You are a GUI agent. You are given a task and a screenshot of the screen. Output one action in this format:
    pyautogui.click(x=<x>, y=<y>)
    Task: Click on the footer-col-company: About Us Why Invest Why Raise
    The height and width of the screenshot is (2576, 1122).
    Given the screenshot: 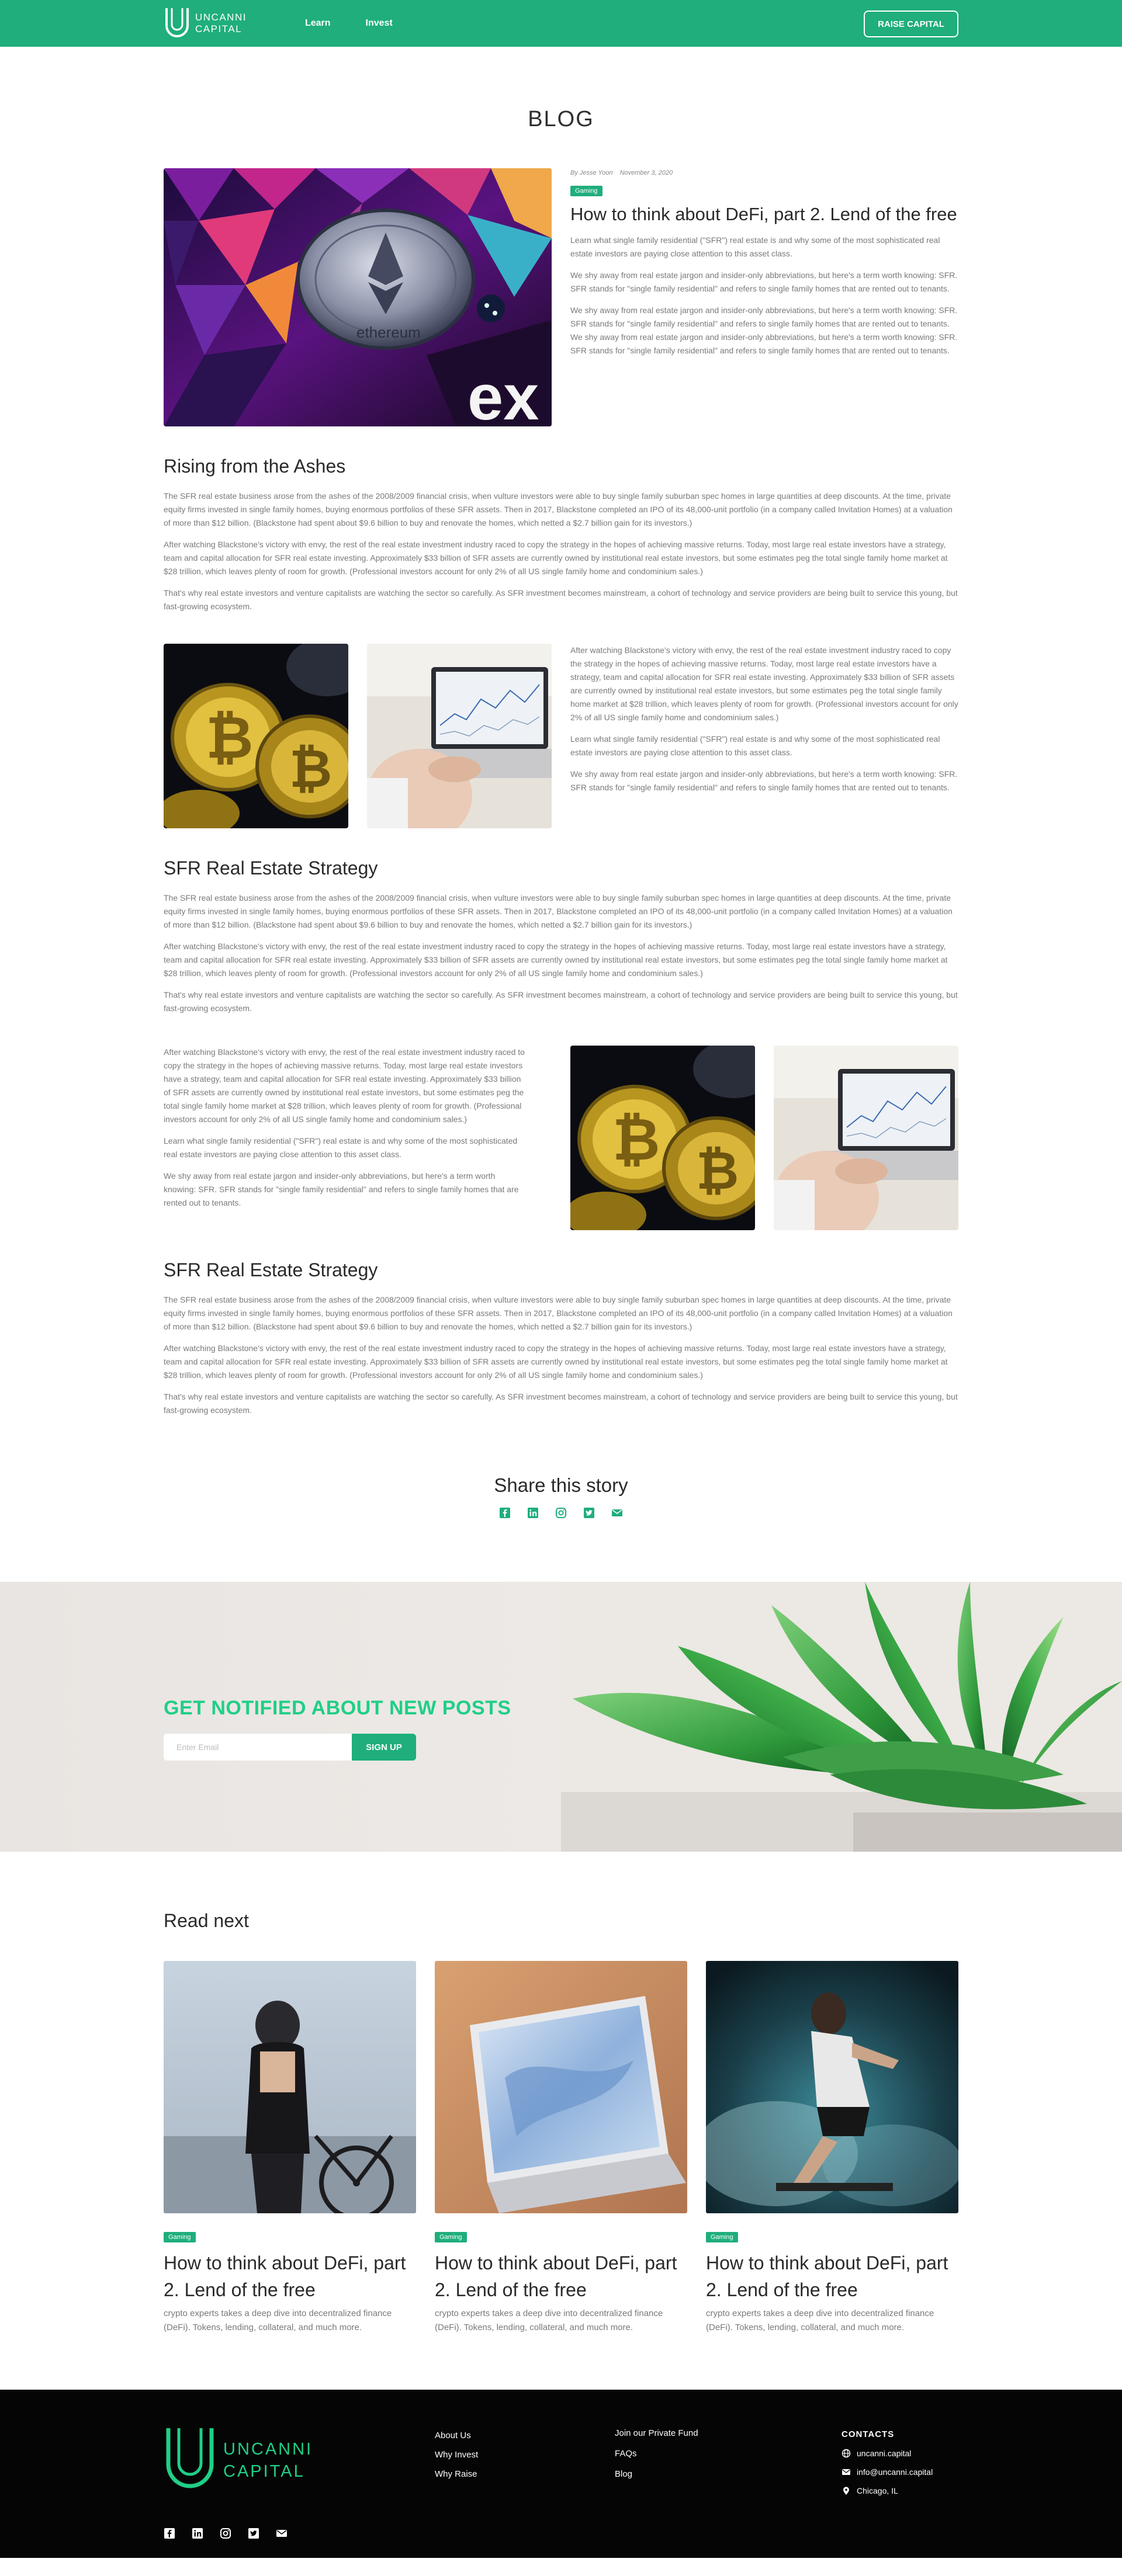 What is the action you would take?
    pyautogui.click(x=456, y=2455)
    